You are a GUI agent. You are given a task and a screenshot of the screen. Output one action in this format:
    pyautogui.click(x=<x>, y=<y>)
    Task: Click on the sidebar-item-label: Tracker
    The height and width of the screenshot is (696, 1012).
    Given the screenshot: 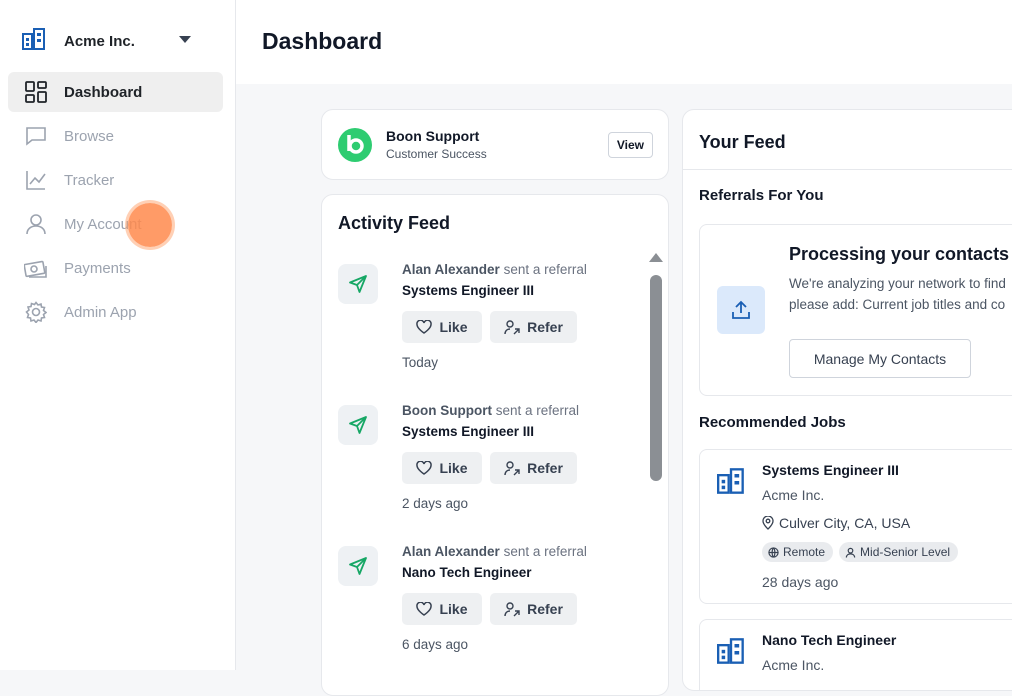 What is the action you would take?
    pyautogui.click(x=89, y=180)
    